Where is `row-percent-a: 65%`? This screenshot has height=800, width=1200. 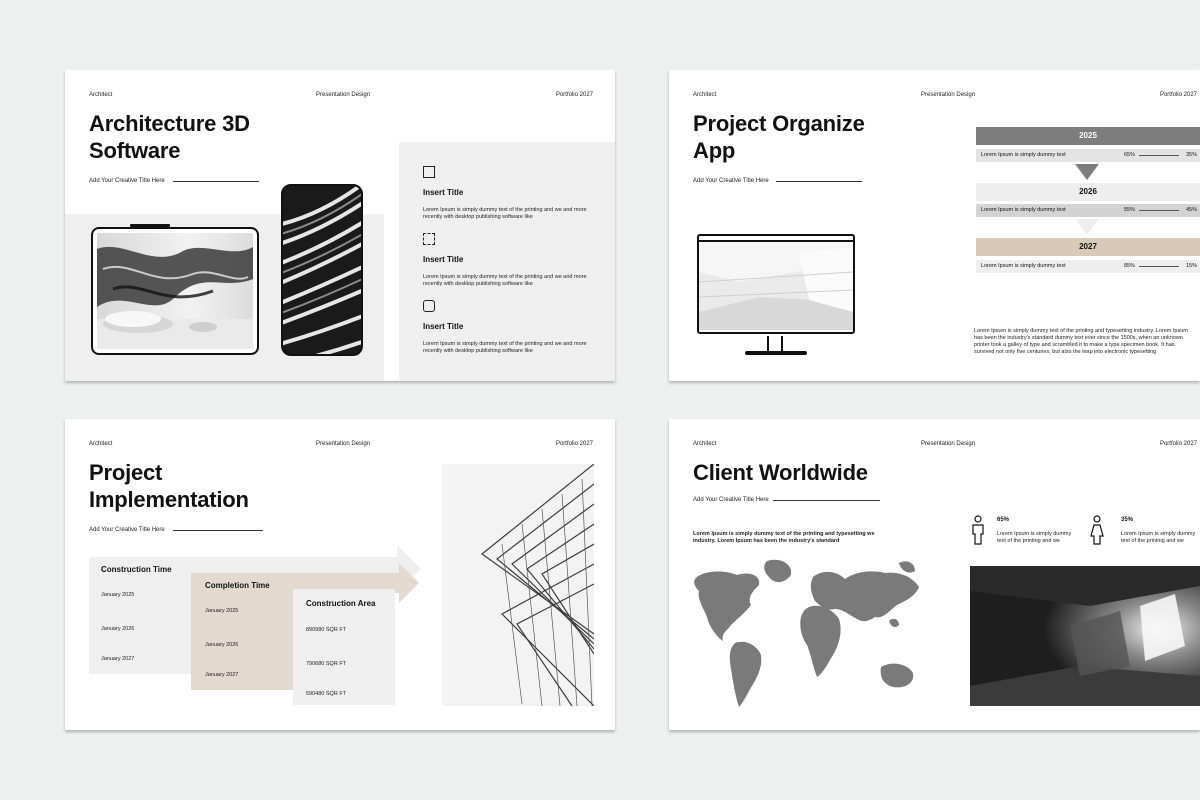
row-percent-a: 65% is located at coordinates (1130, 155).